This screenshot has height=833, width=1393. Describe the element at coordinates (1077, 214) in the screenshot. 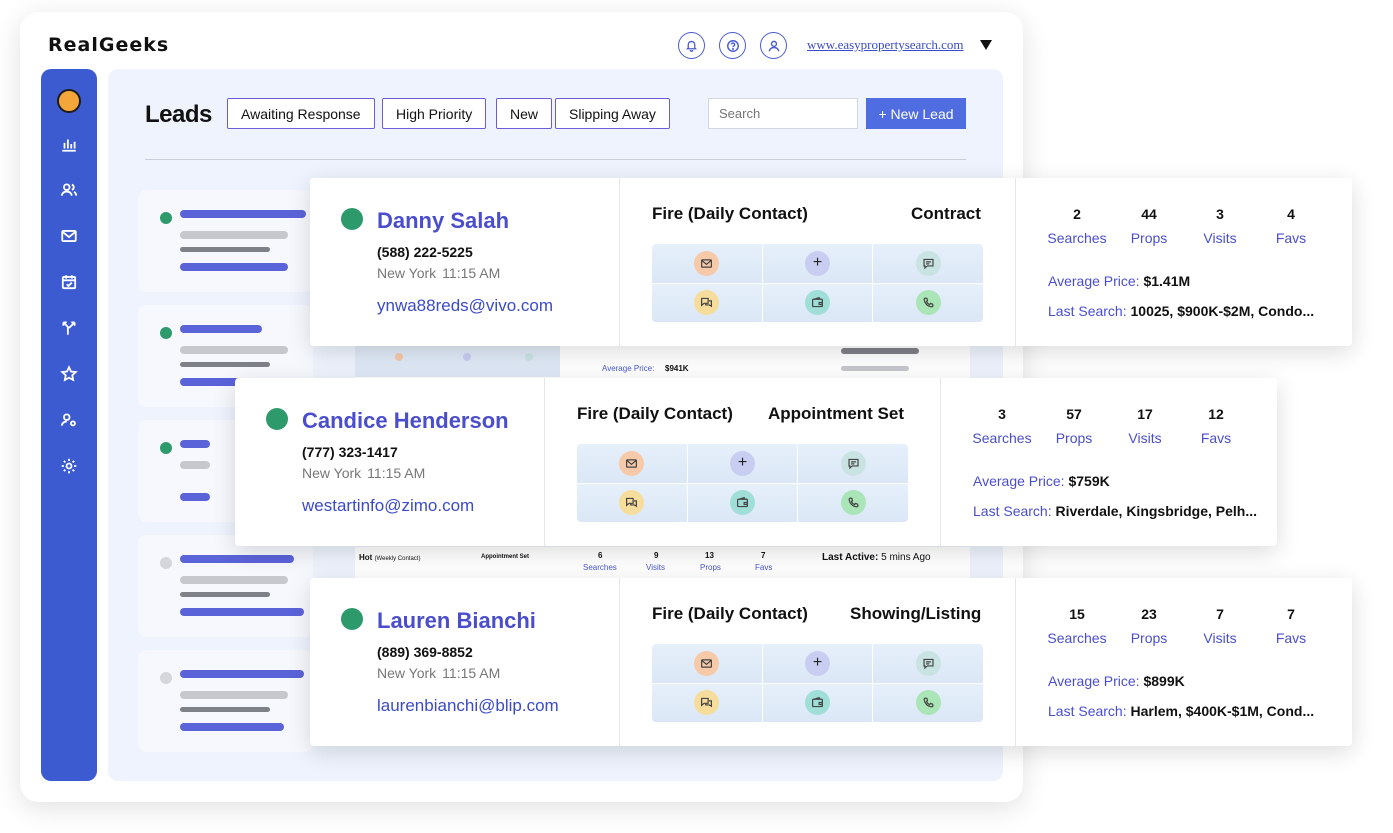

I see `stat-searches-num: 2` at that location.